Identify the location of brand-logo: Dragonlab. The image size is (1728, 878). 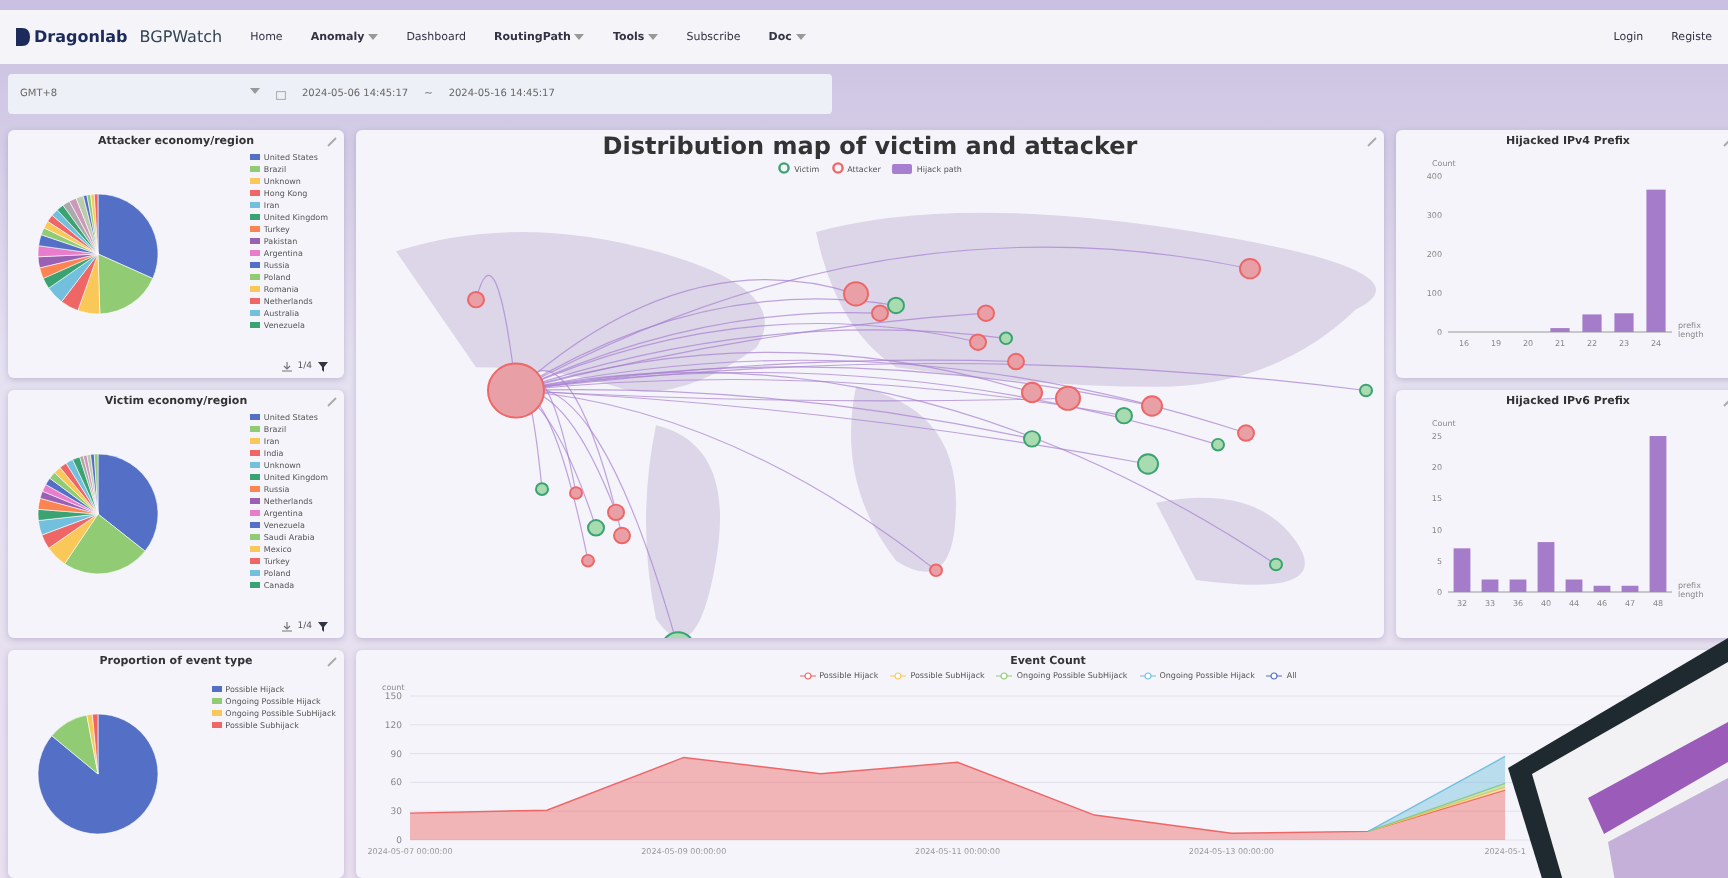
(72, 37).